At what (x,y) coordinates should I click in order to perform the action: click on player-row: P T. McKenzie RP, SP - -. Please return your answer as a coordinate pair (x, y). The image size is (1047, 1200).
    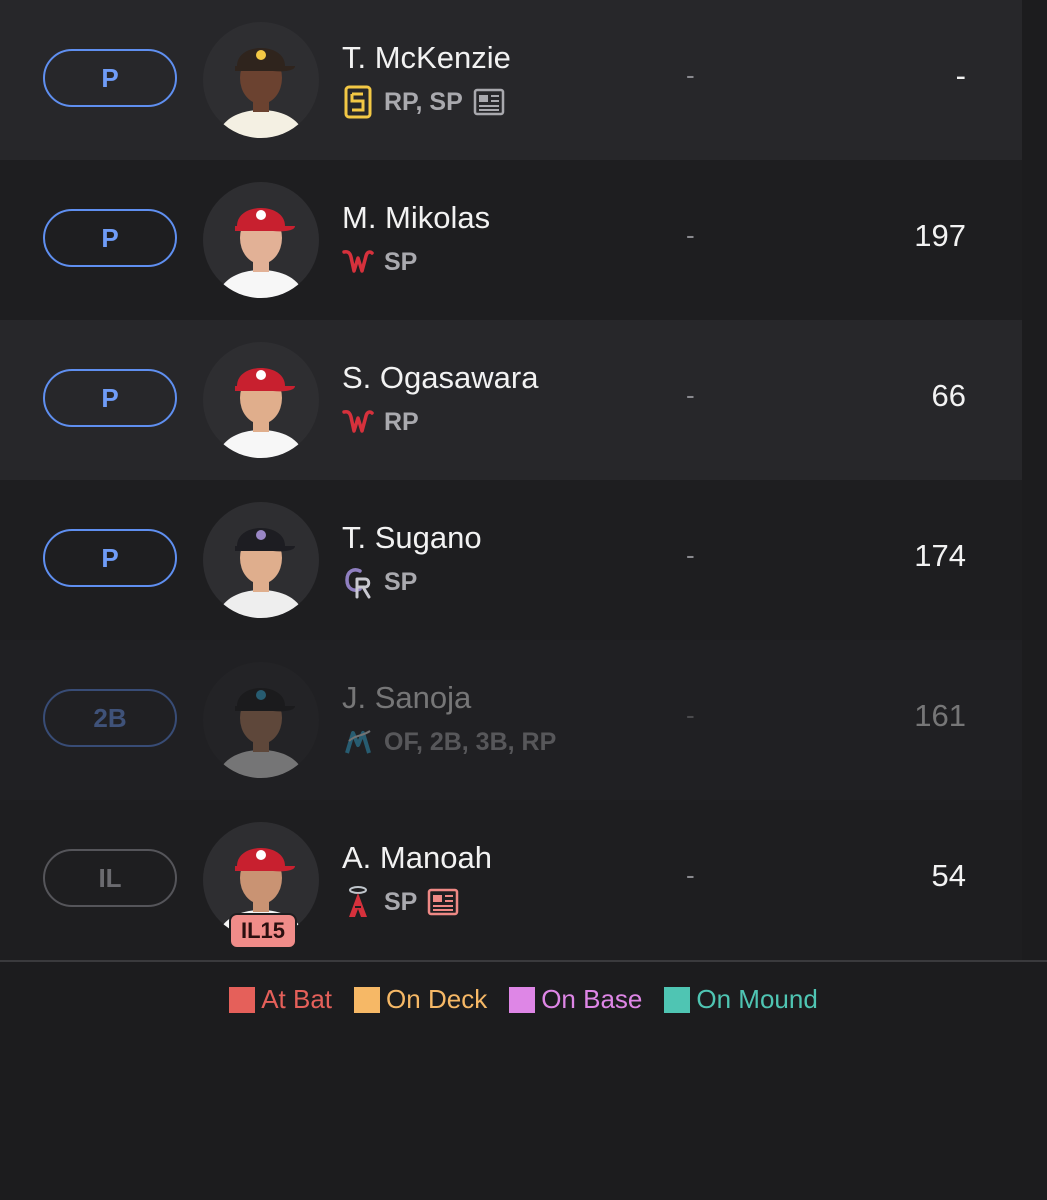
    Looking at the image, I should click on (511, 80).